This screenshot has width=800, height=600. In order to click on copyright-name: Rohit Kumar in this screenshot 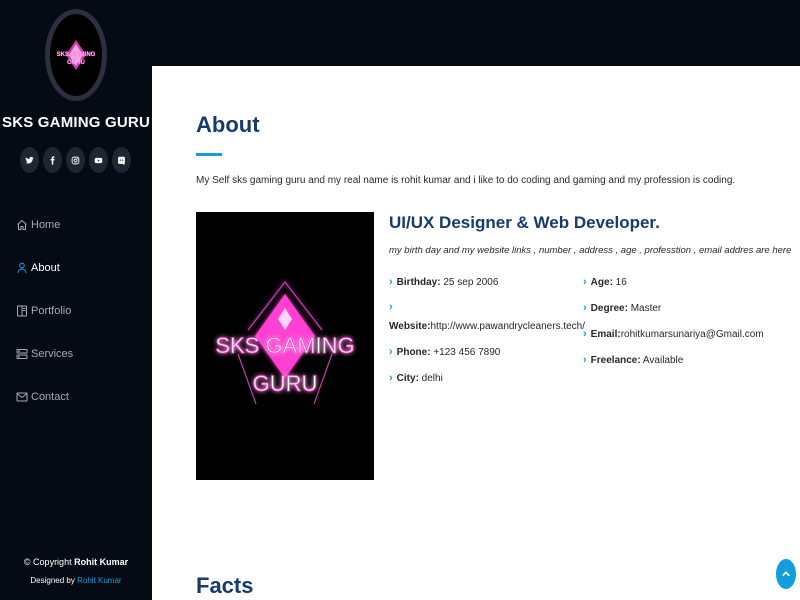, I will do `click(101, 562)`.